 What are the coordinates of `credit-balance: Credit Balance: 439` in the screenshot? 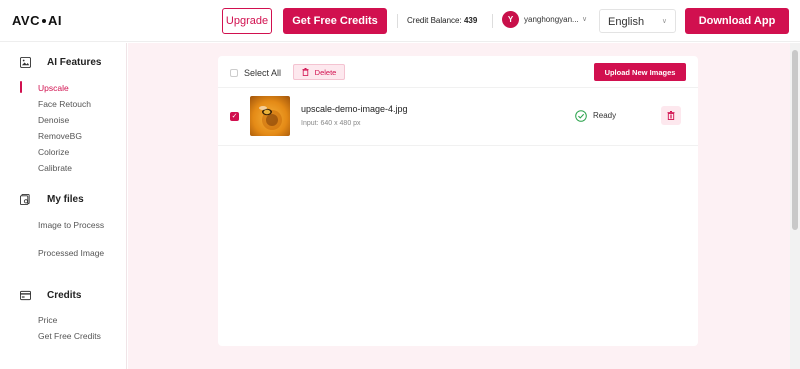 It's located at (442, 20).